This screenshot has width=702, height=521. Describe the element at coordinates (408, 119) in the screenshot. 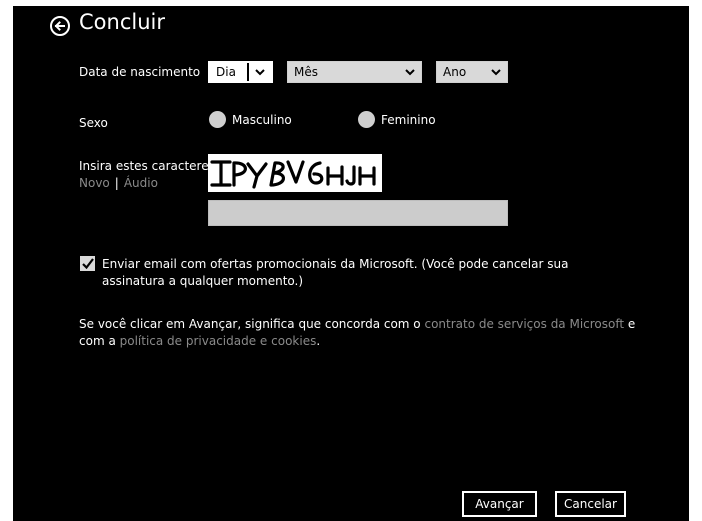

I see `radio-female-label: Feminino` at that location.